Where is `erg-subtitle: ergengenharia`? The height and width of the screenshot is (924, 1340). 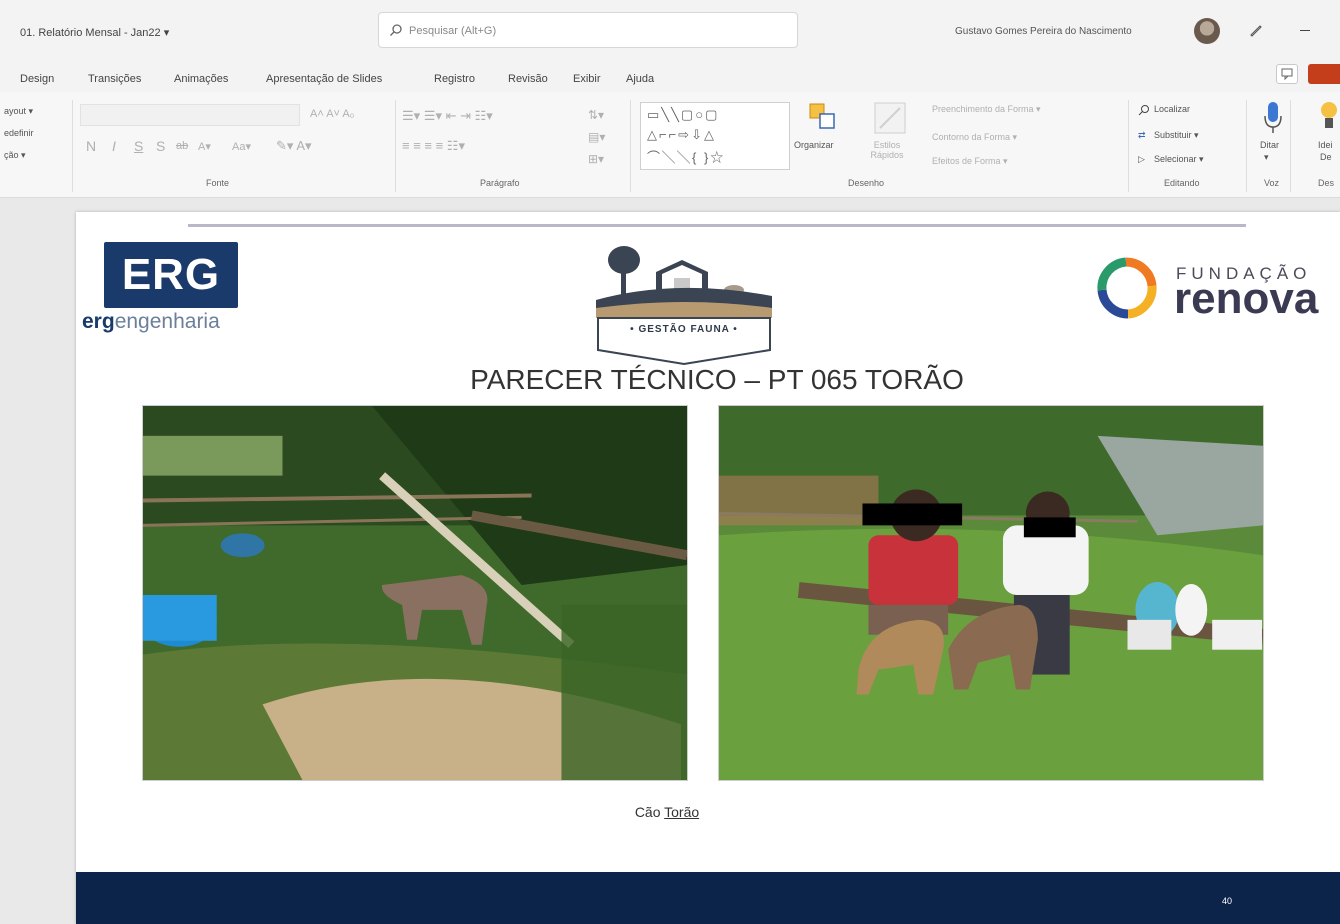 erg-subtitle: ergengenharia is located at coordinates (151, 322).